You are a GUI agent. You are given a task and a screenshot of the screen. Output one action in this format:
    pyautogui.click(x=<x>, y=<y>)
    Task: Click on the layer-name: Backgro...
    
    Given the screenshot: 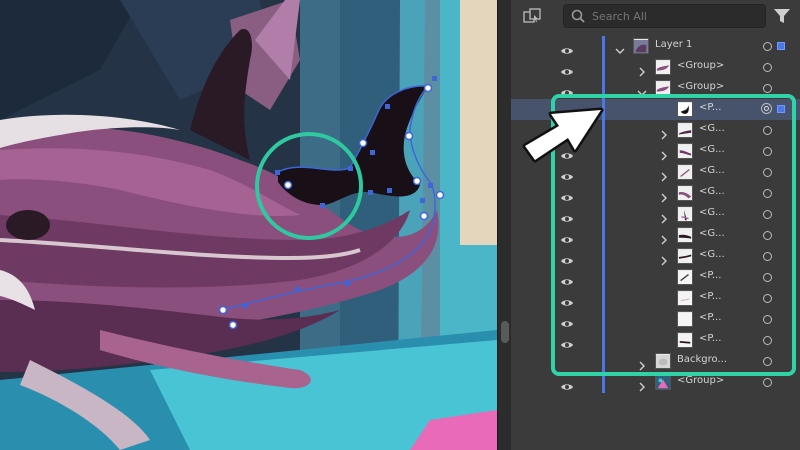 What is the action you would take?
    pyautogui.click(x=702, y=359)
    